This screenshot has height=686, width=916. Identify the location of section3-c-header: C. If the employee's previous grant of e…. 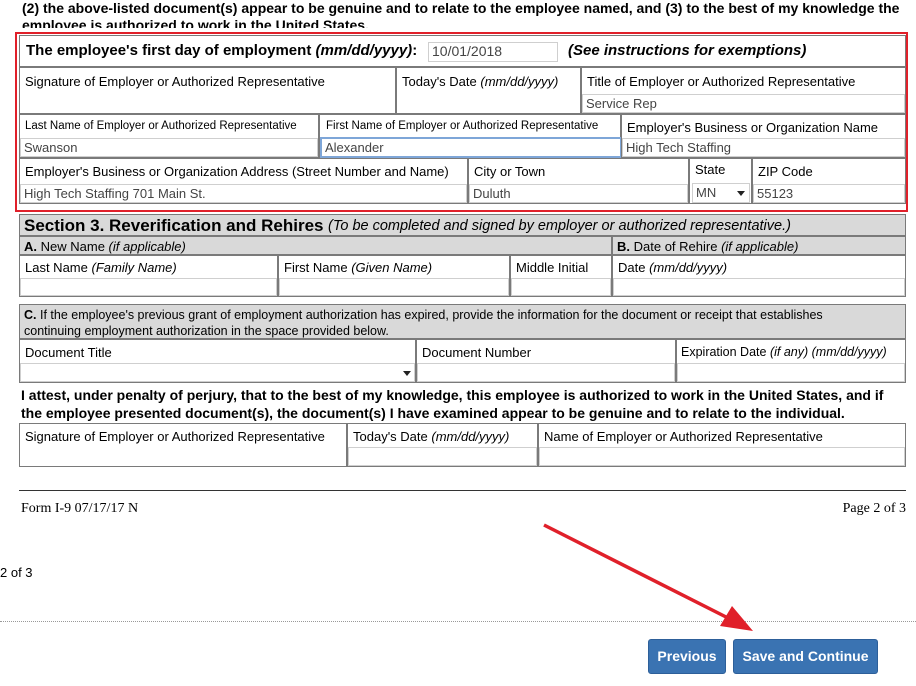
(462, 321).